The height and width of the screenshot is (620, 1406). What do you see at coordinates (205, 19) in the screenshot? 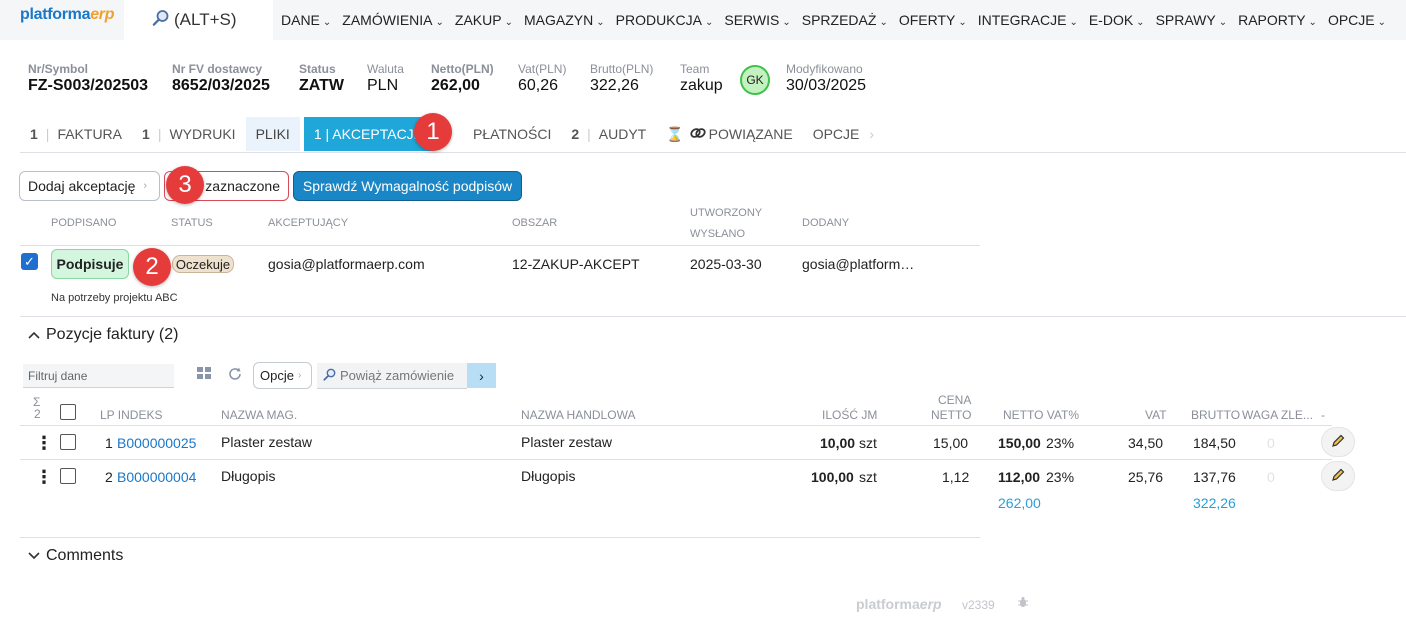
I see `search-shortcut-label: (ALT+S)` at bounding box center [205, 19].